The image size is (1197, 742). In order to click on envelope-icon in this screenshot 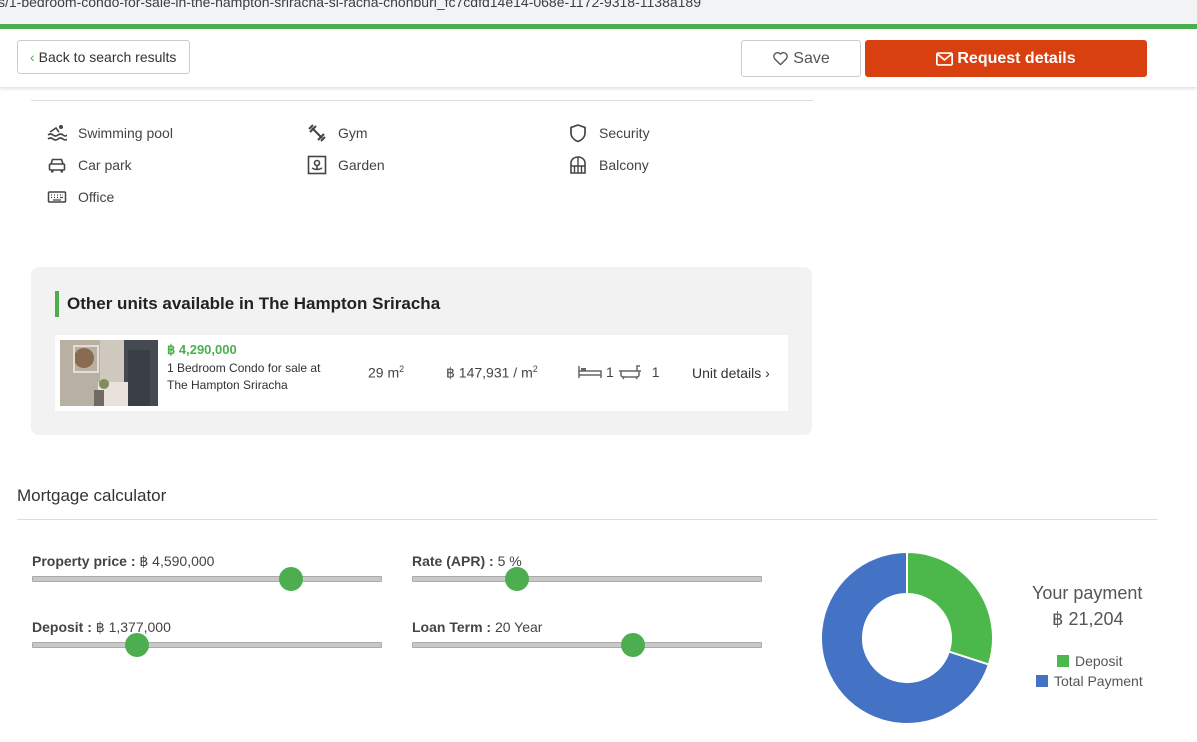, I will do `click(945, 58)`.